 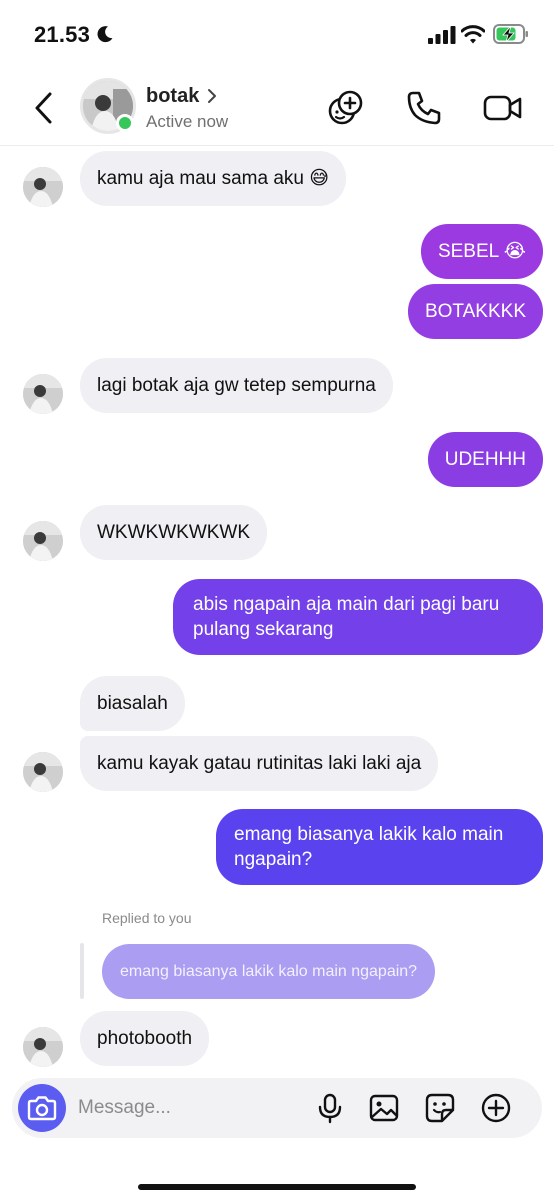 What do you see at coordinates (503, 108) in the screenshot?
I see `video-camera-icon` at bounding box center [503, 108].